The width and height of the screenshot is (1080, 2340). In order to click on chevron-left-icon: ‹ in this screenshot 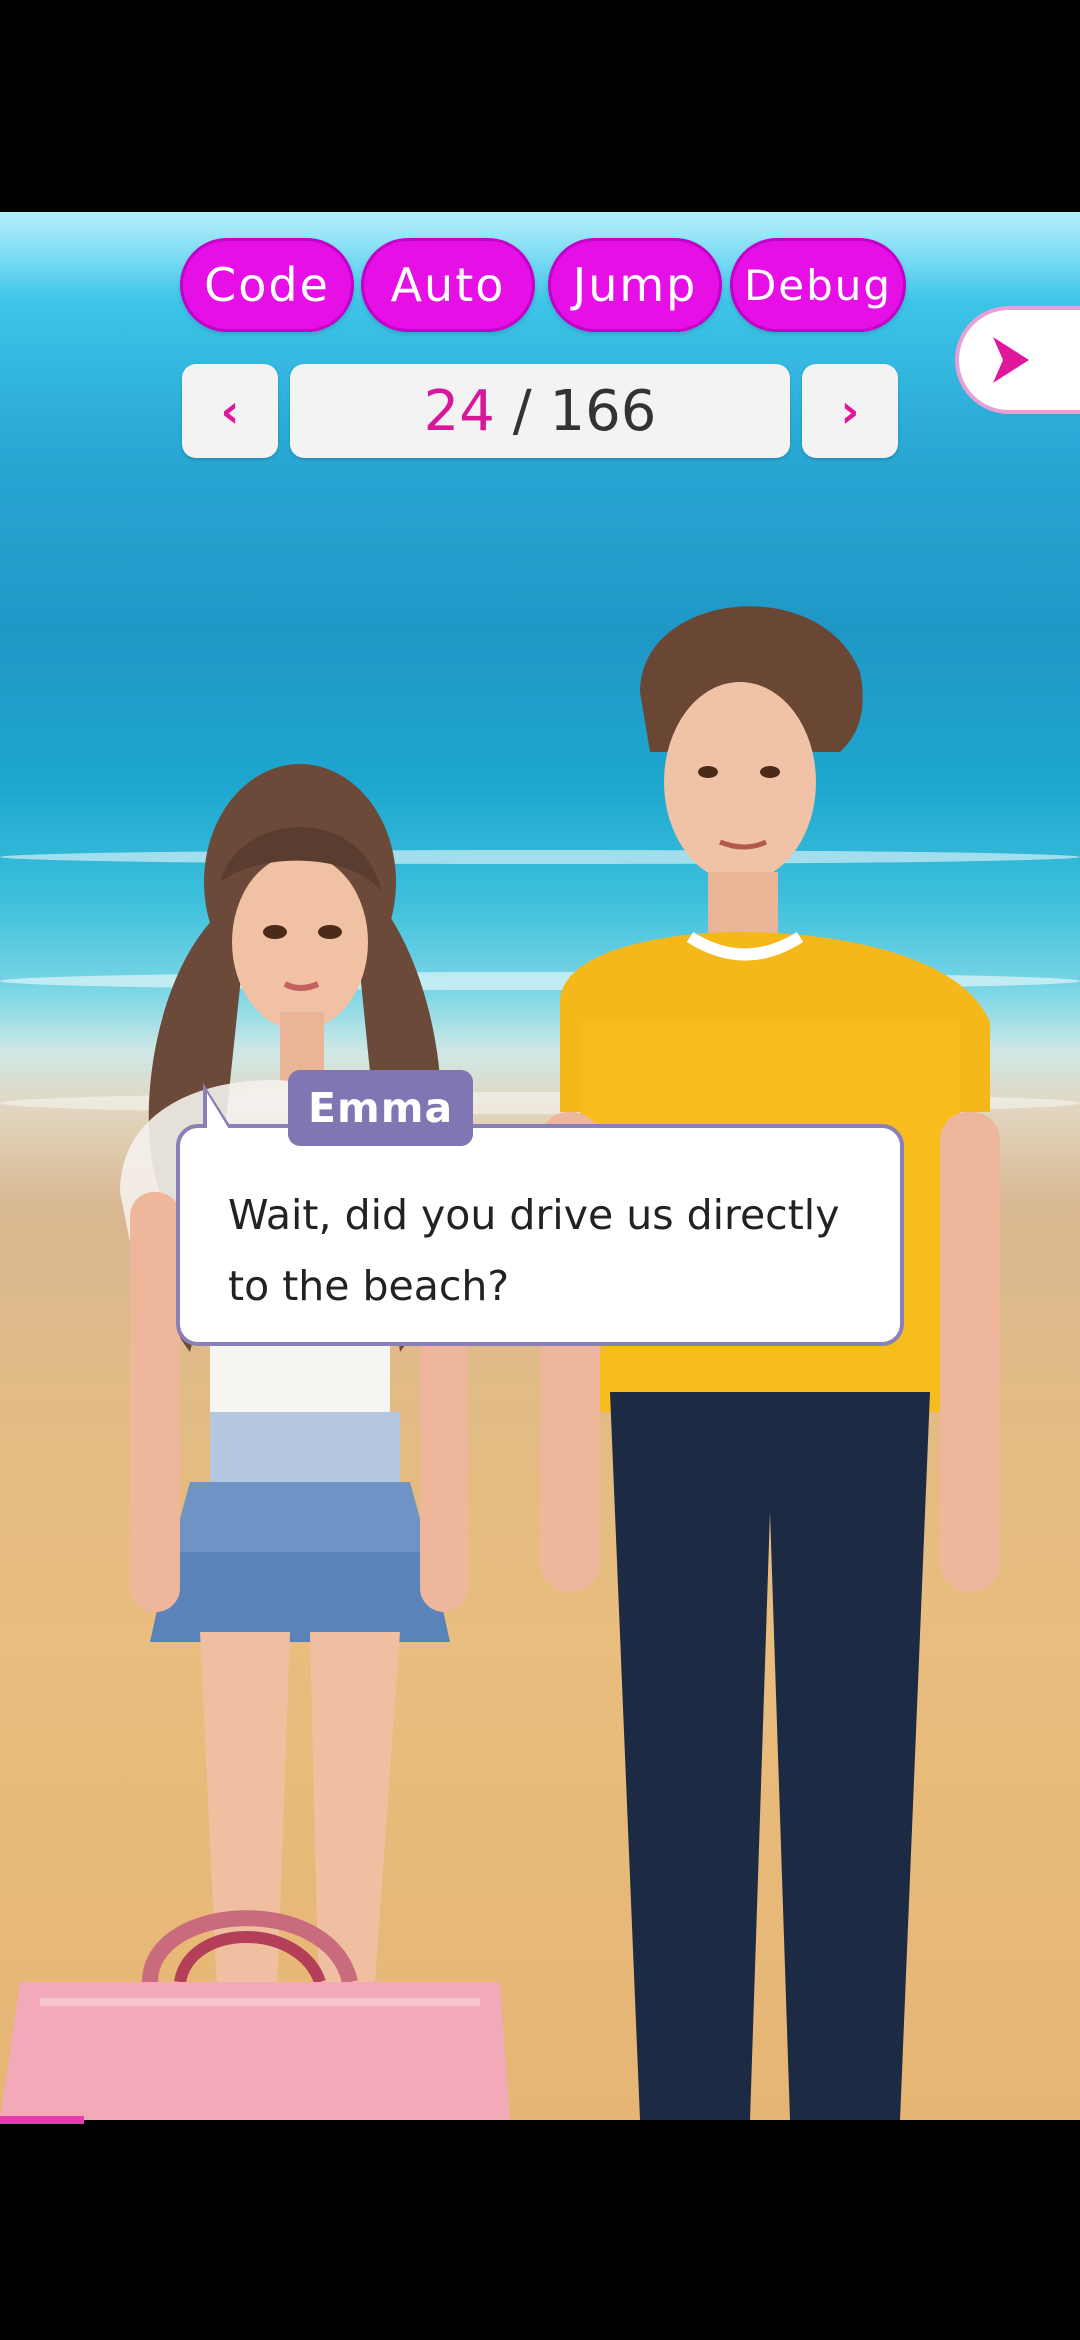, I will do `click(230, 411)`.